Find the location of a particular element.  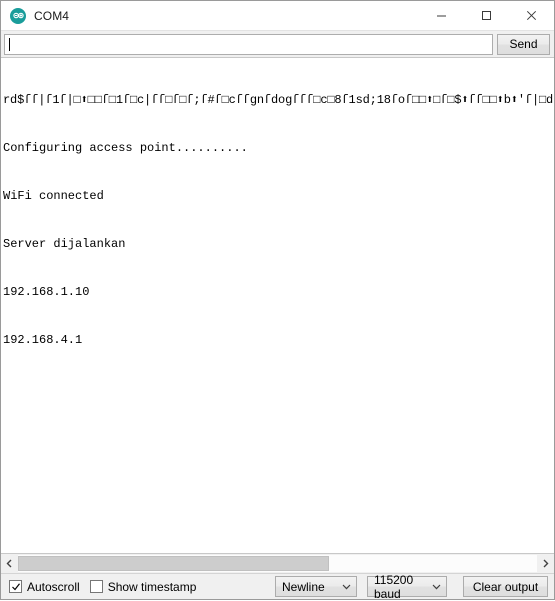

window-controls is located at coordinates (486, 15).